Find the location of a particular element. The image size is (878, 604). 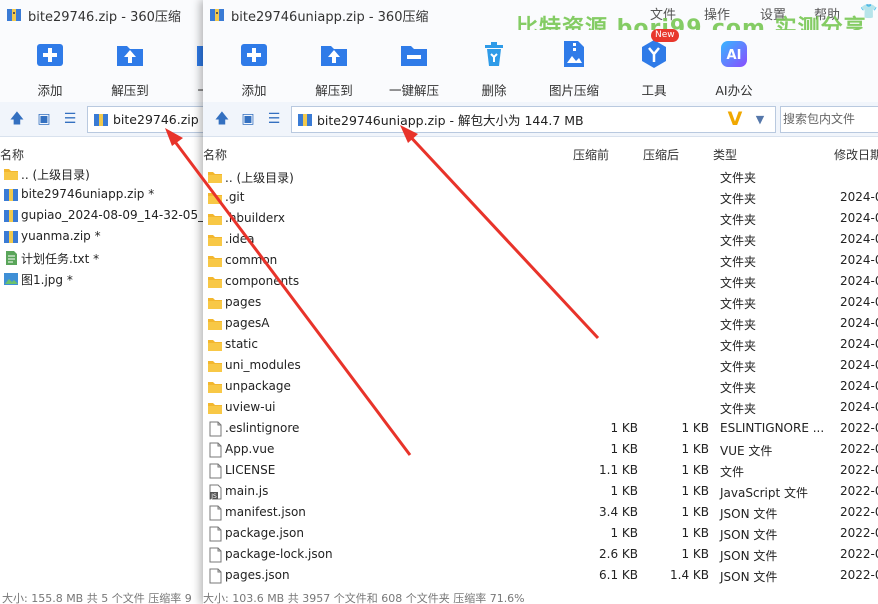

column-type: 类型 is located at coordinates (725, 154).